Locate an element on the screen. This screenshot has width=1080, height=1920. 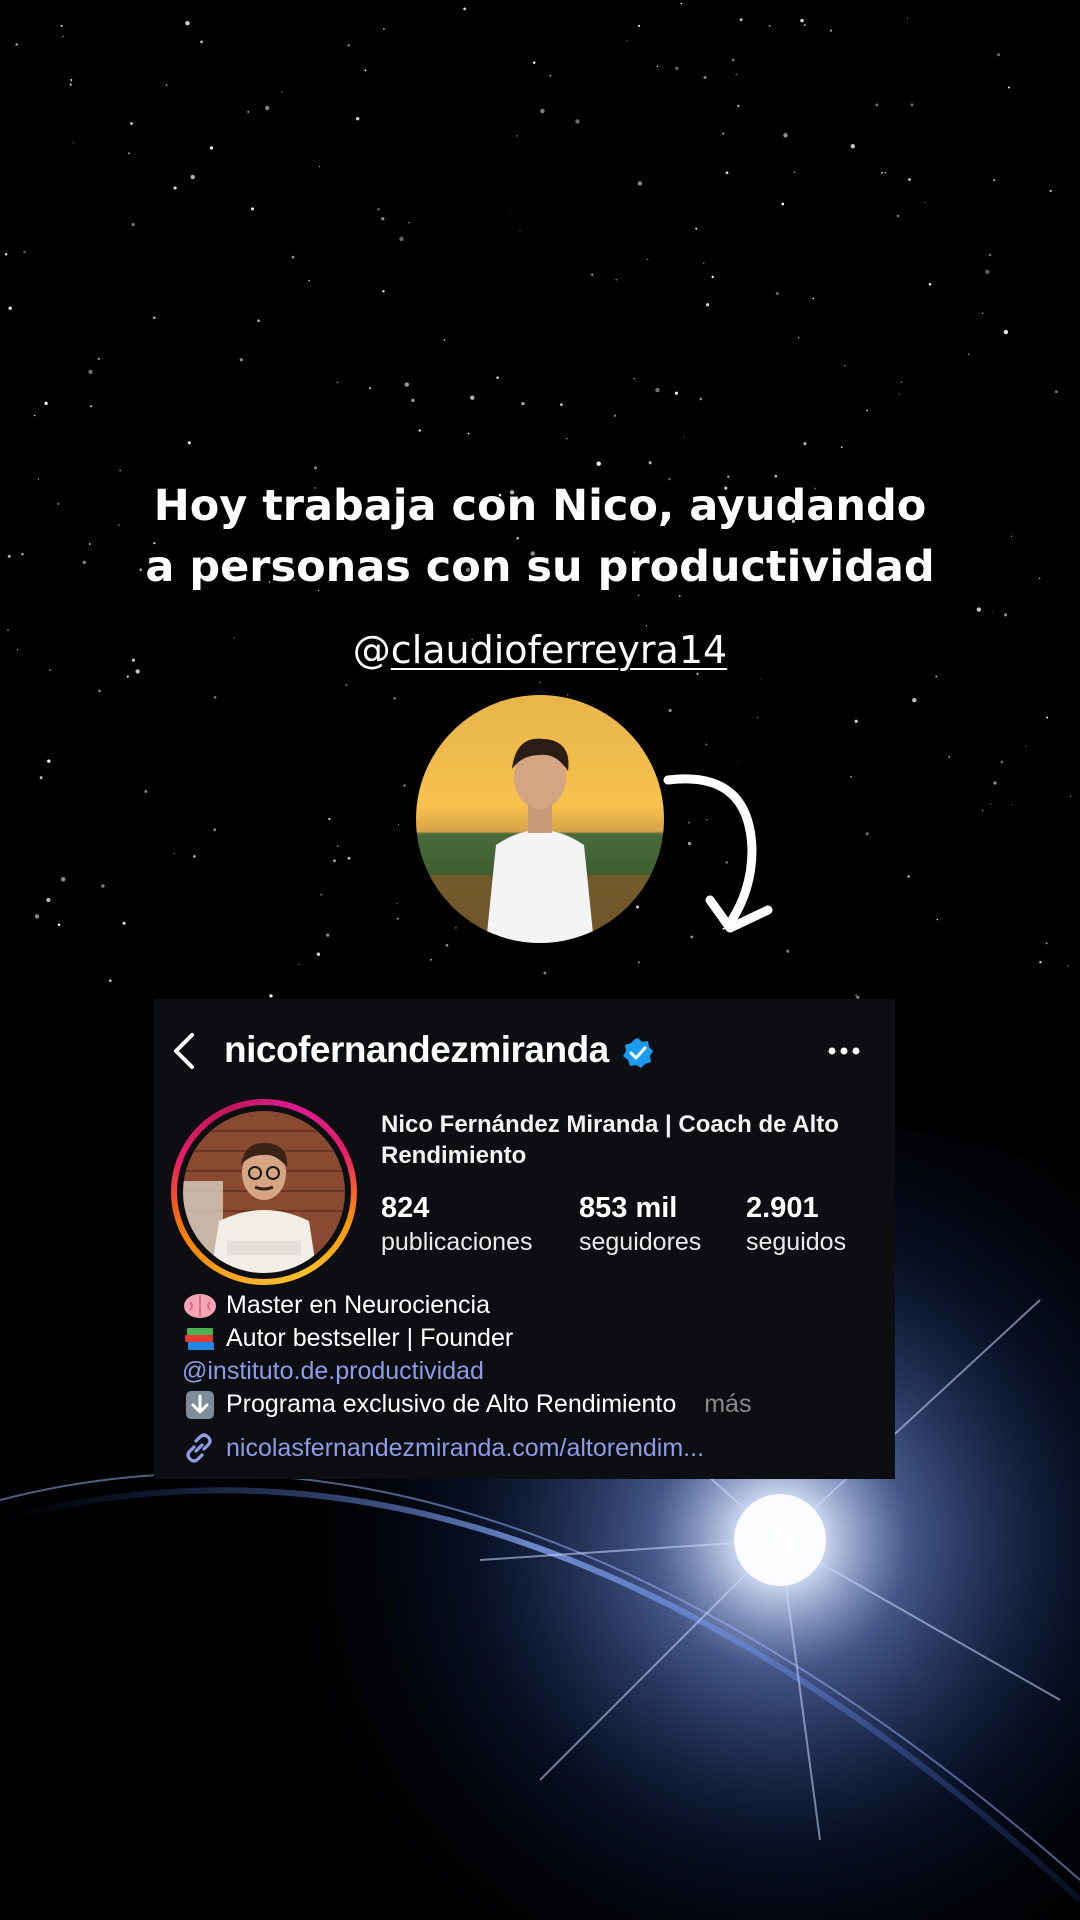
verified-badge-icon is located at coordinates (638, 1053).